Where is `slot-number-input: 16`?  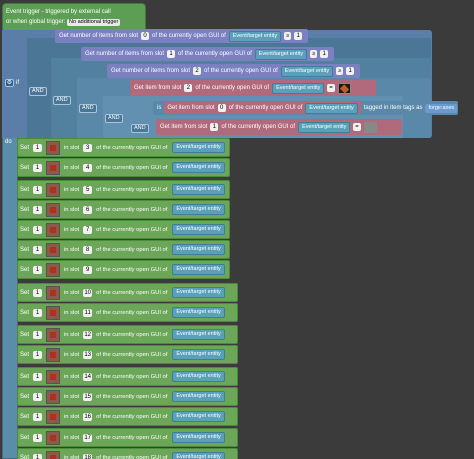
slot-number-input: 16 is located at coordinates (88, 416).